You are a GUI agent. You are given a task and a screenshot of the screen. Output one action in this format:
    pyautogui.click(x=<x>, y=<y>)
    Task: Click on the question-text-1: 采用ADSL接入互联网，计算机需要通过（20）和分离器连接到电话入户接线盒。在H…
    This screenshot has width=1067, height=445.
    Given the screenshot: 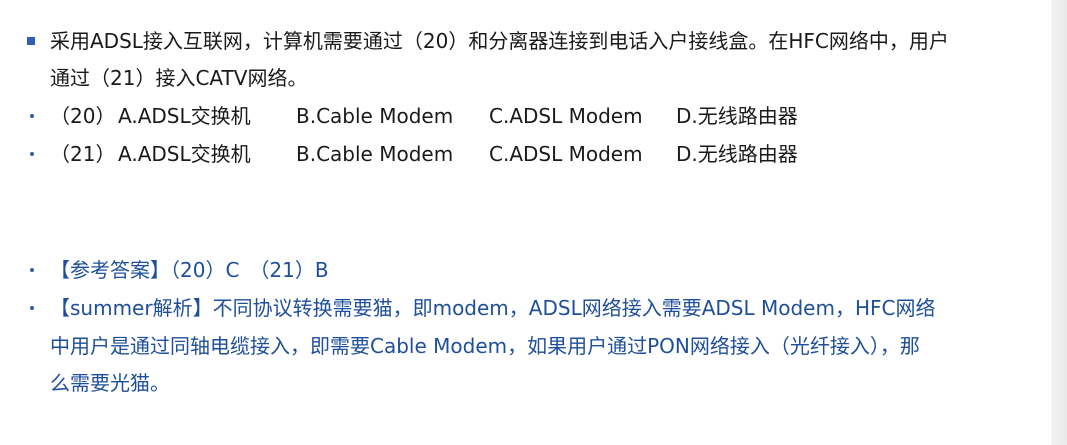 What is the action you would take?
    pyautogui.click(x=499, y=41)
    